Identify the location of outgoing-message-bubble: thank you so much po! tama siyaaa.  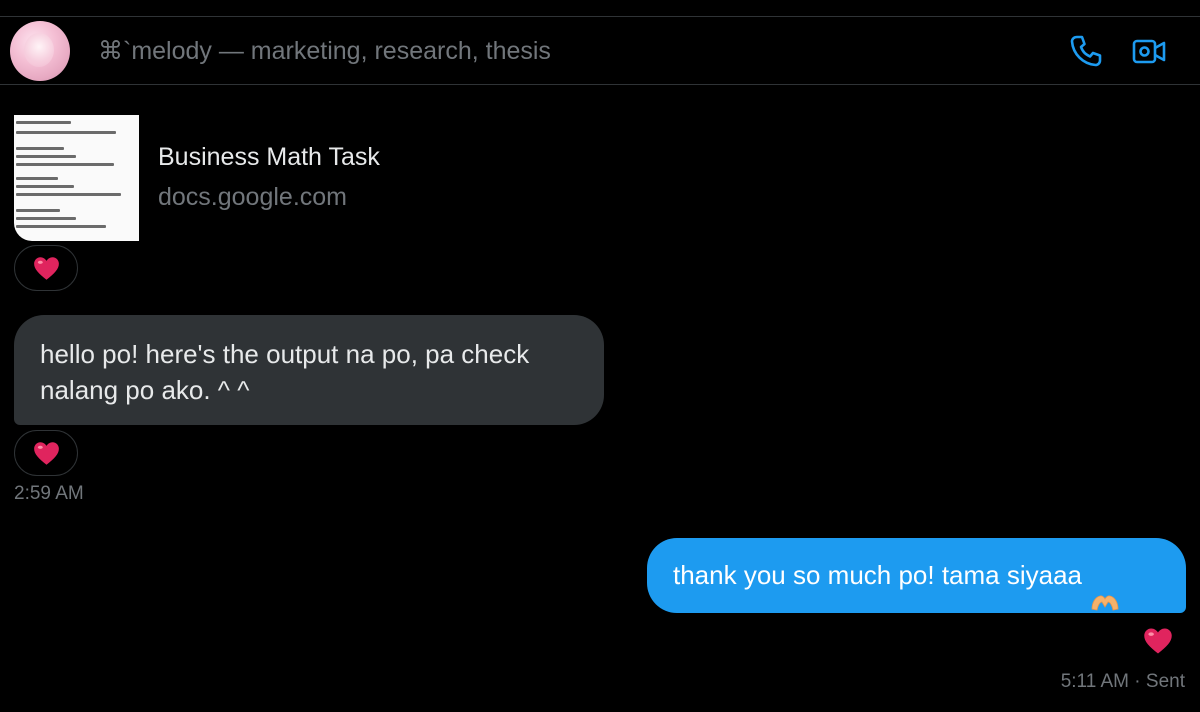
(916, 575).